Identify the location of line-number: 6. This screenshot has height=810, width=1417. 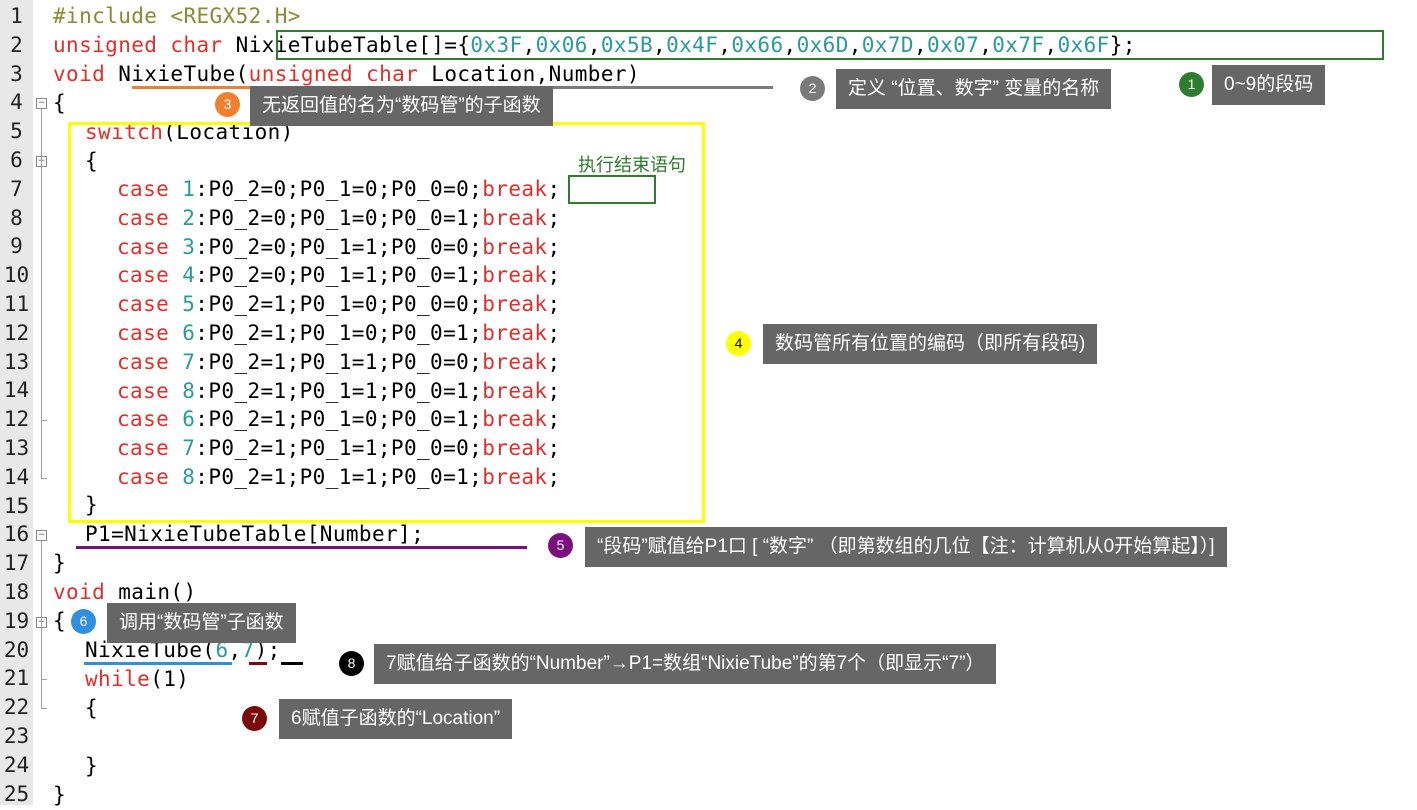
(16, 160).